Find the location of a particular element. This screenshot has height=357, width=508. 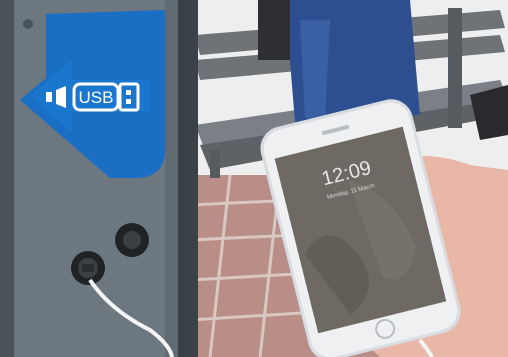

secondary-socket is located at coordinates (132, 240).